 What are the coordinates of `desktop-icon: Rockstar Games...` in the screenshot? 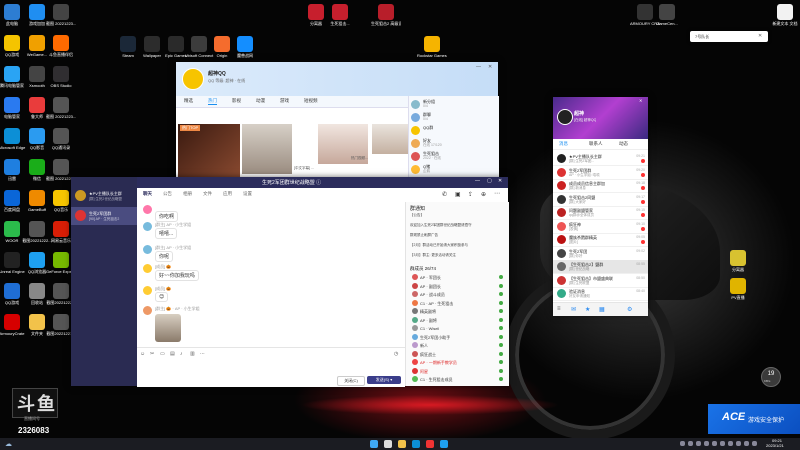 It's located at (432, 47).